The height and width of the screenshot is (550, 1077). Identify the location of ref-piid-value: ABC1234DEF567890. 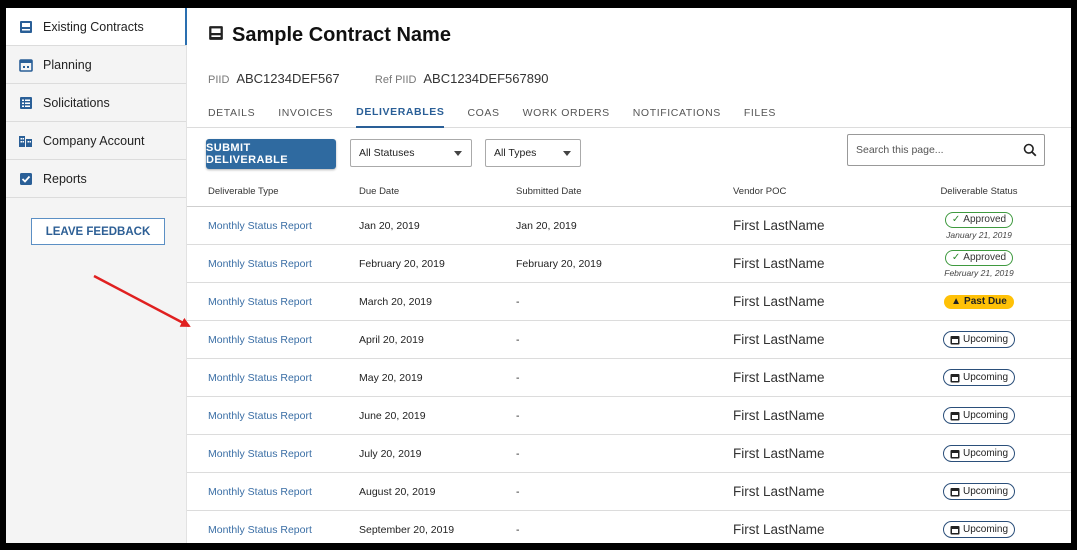
(486, 78).